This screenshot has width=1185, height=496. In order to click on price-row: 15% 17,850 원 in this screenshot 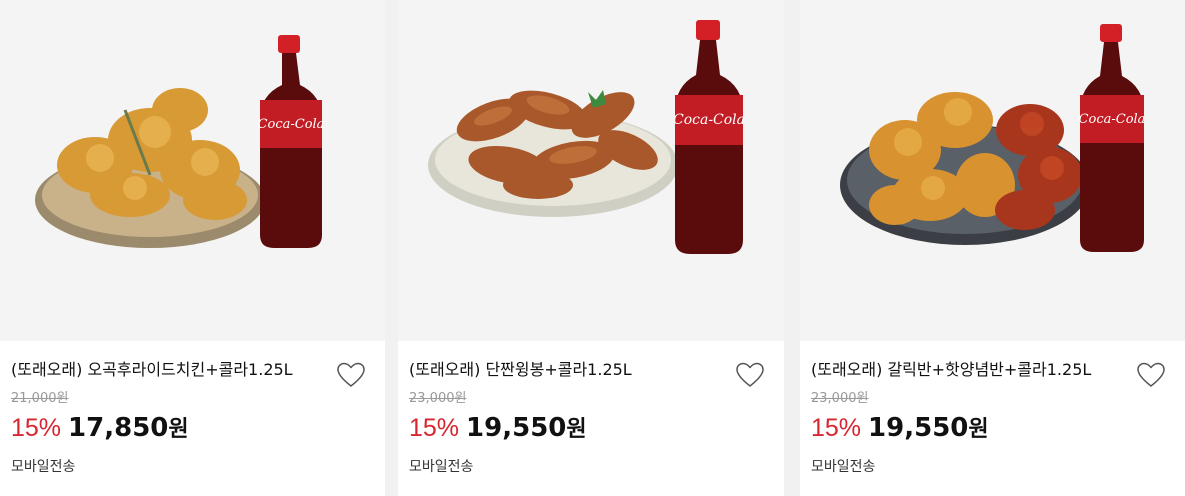, I will do `click(100, 427)`.